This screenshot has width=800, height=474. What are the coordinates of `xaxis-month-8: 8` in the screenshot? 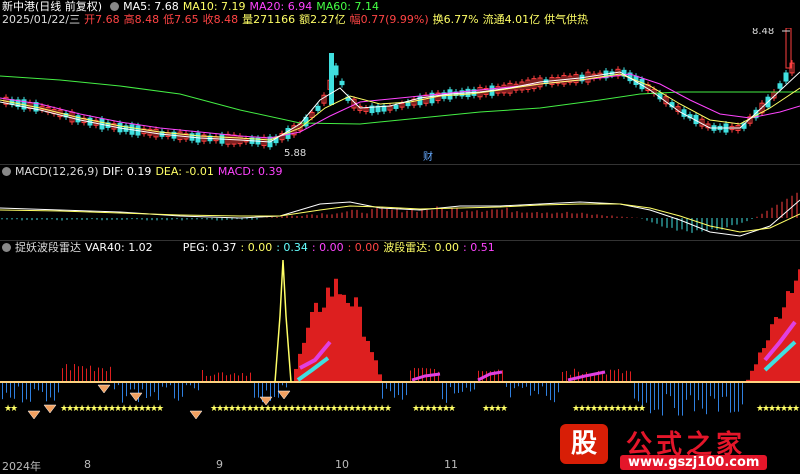 It's located at (87, 464).